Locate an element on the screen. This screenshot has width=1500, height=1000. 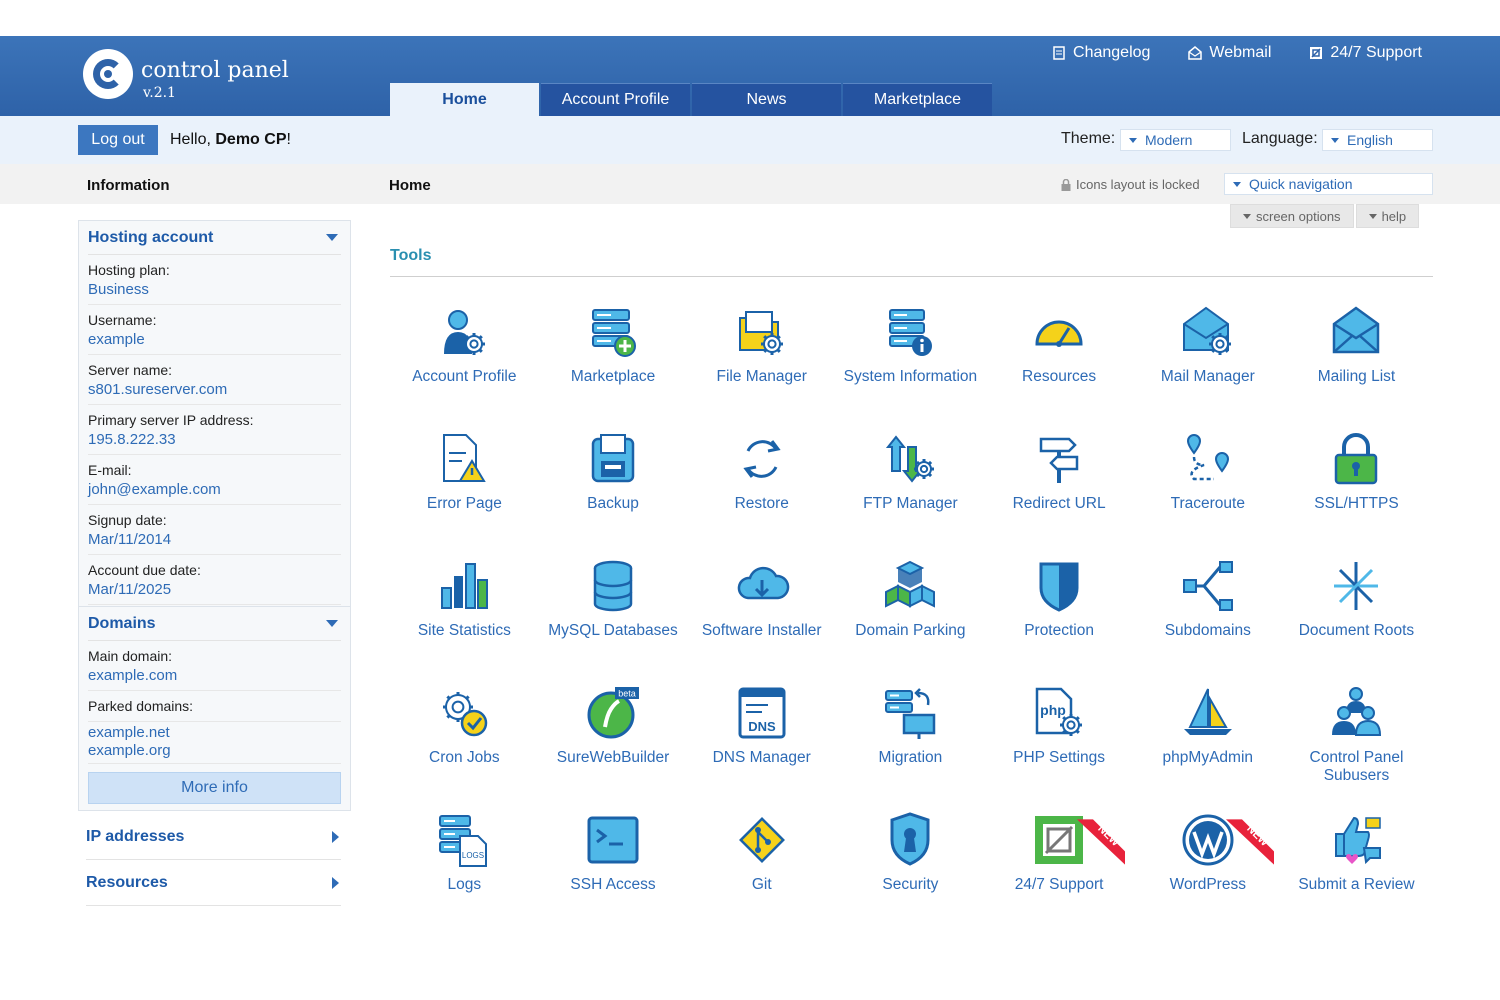
tool-error-page: Error Page is located at coordinates (464, 490).